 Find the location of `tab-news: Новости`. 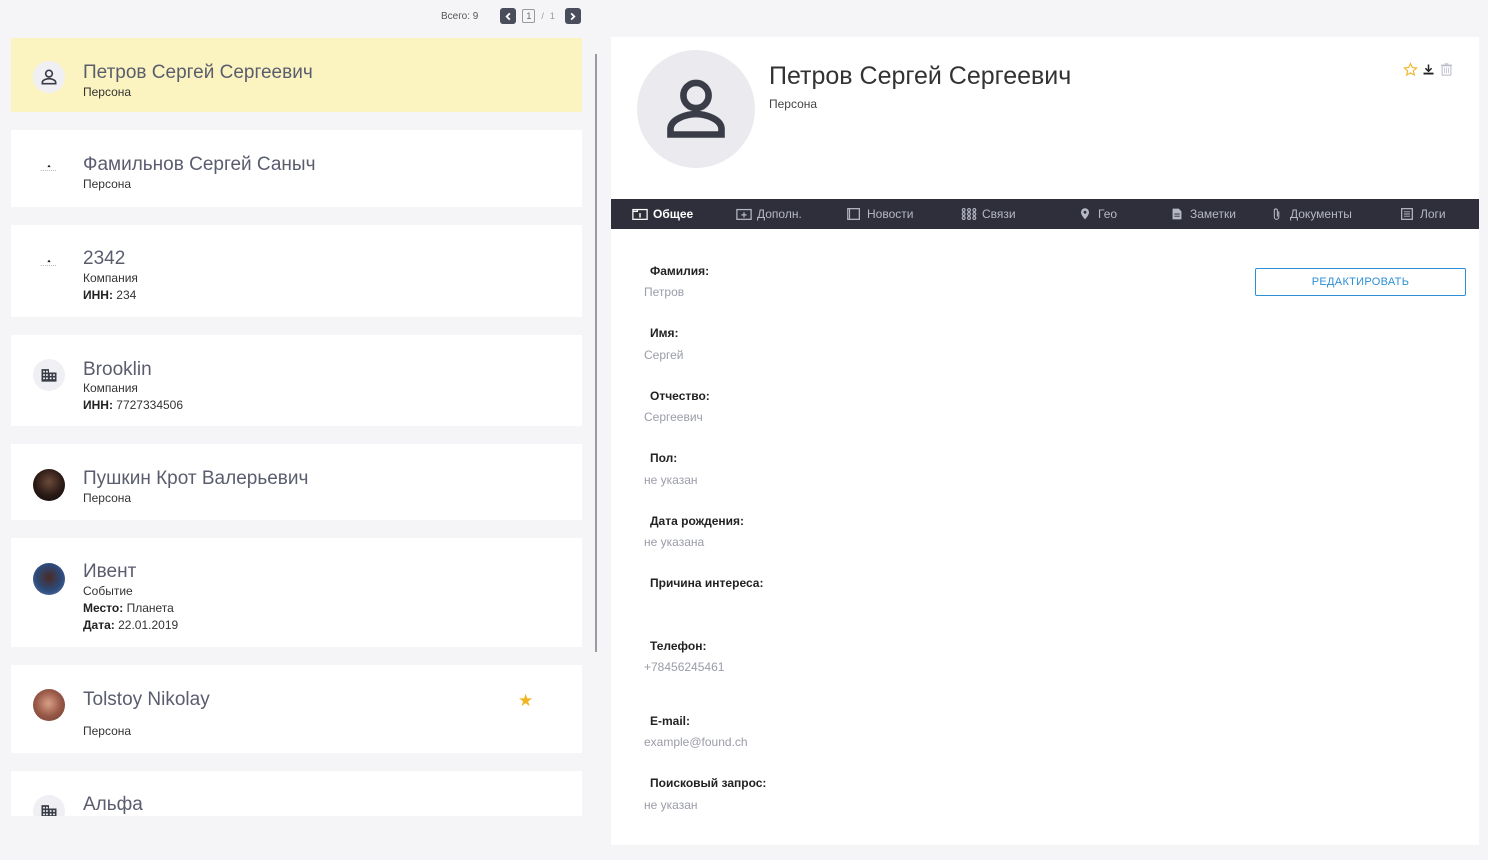

tab-news: Новости is located at coordinates (879, 214).